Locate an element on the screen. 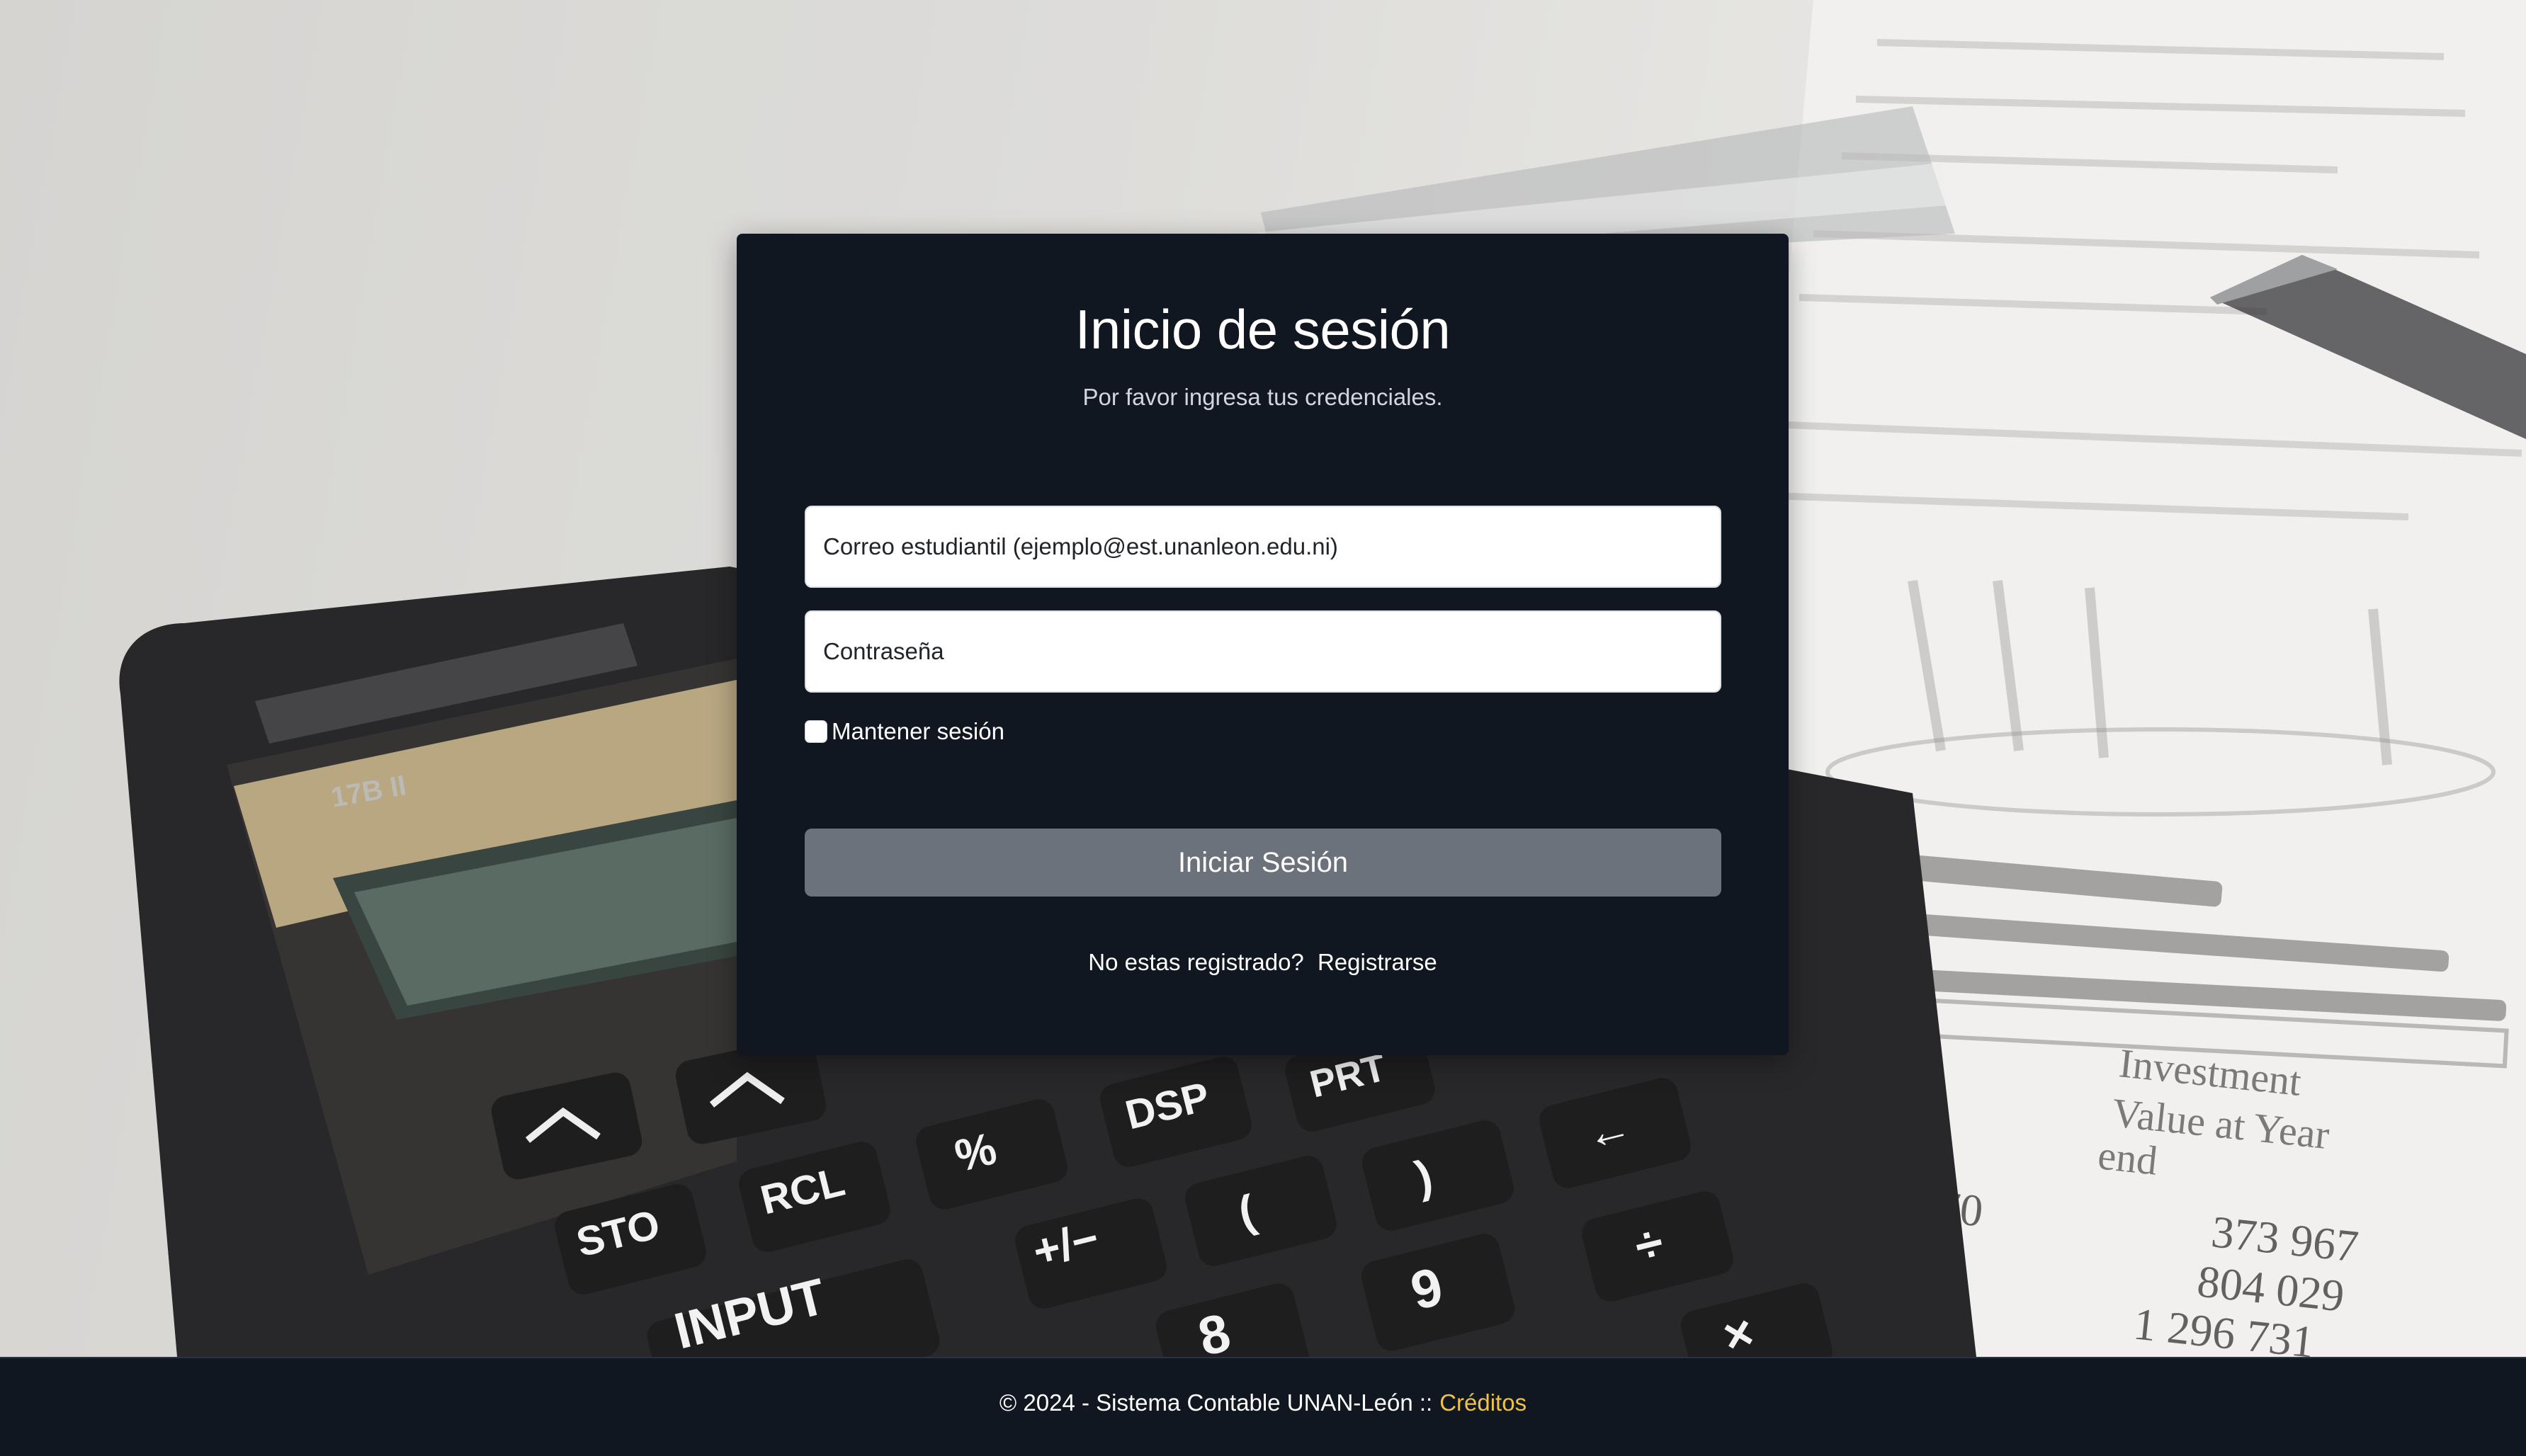 The image size is (2526, 1456). register-prompt: No estas registrado? is located at coordinates (1196, 962).